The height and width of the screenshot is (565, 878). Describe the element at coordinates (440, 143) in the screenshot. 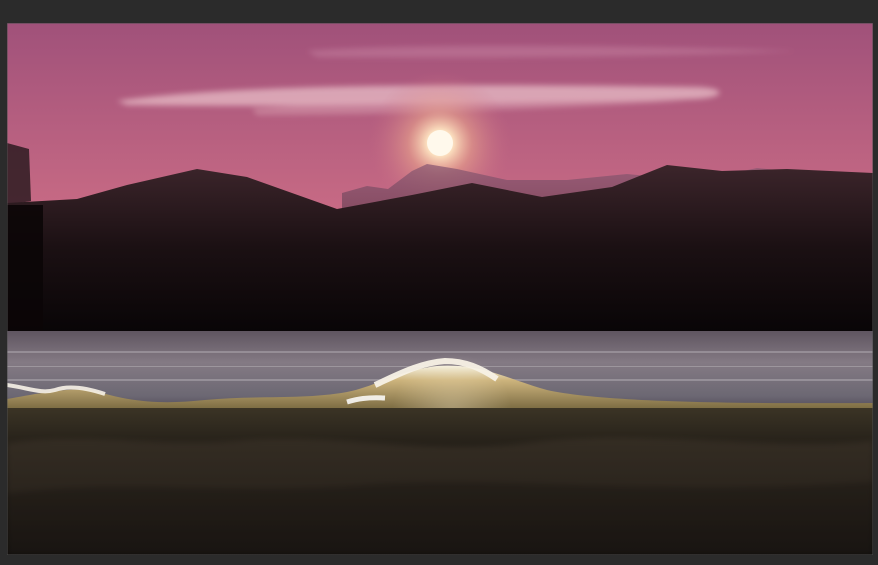

I see `sun` at that location.